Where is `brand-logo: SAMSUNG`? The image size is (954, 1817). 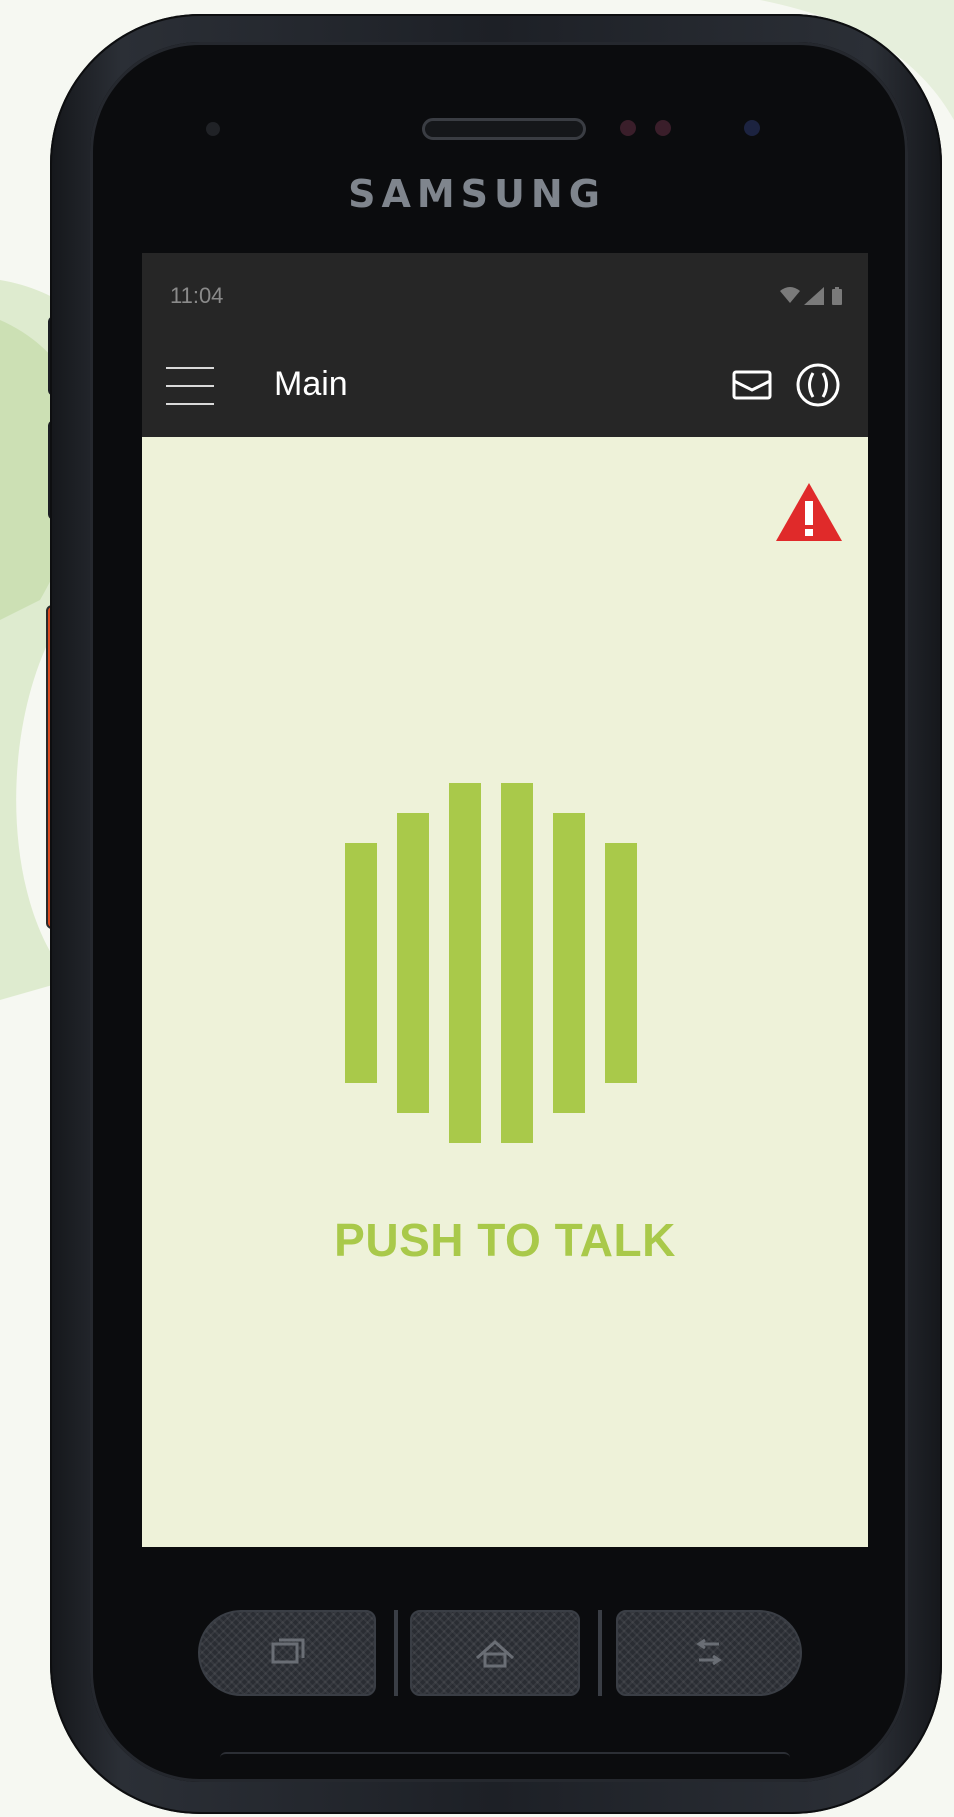 brand-logo: SAMSUNG is located at coordinates (477, 194).